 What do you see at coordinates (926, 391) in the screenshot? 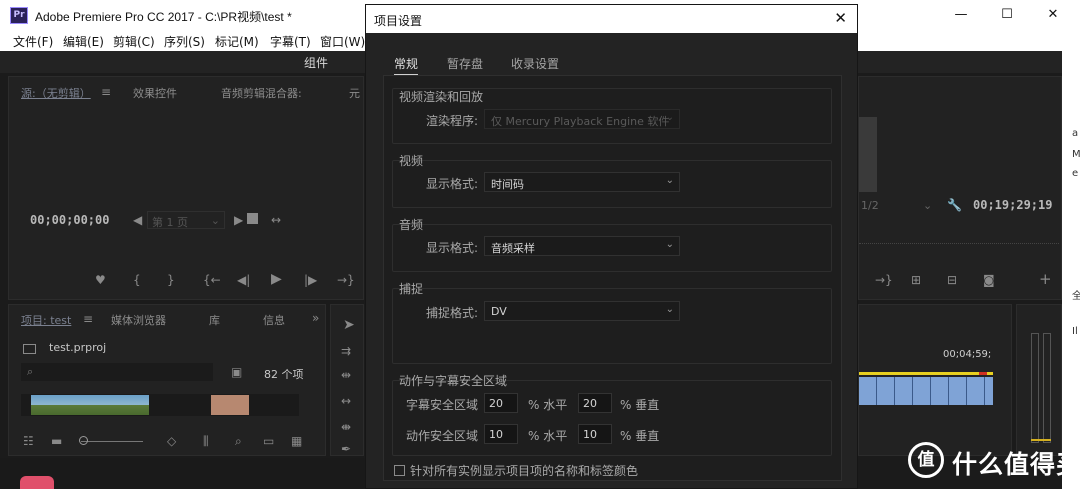
I see `video-clips-track` at bounding box center [926, 391].